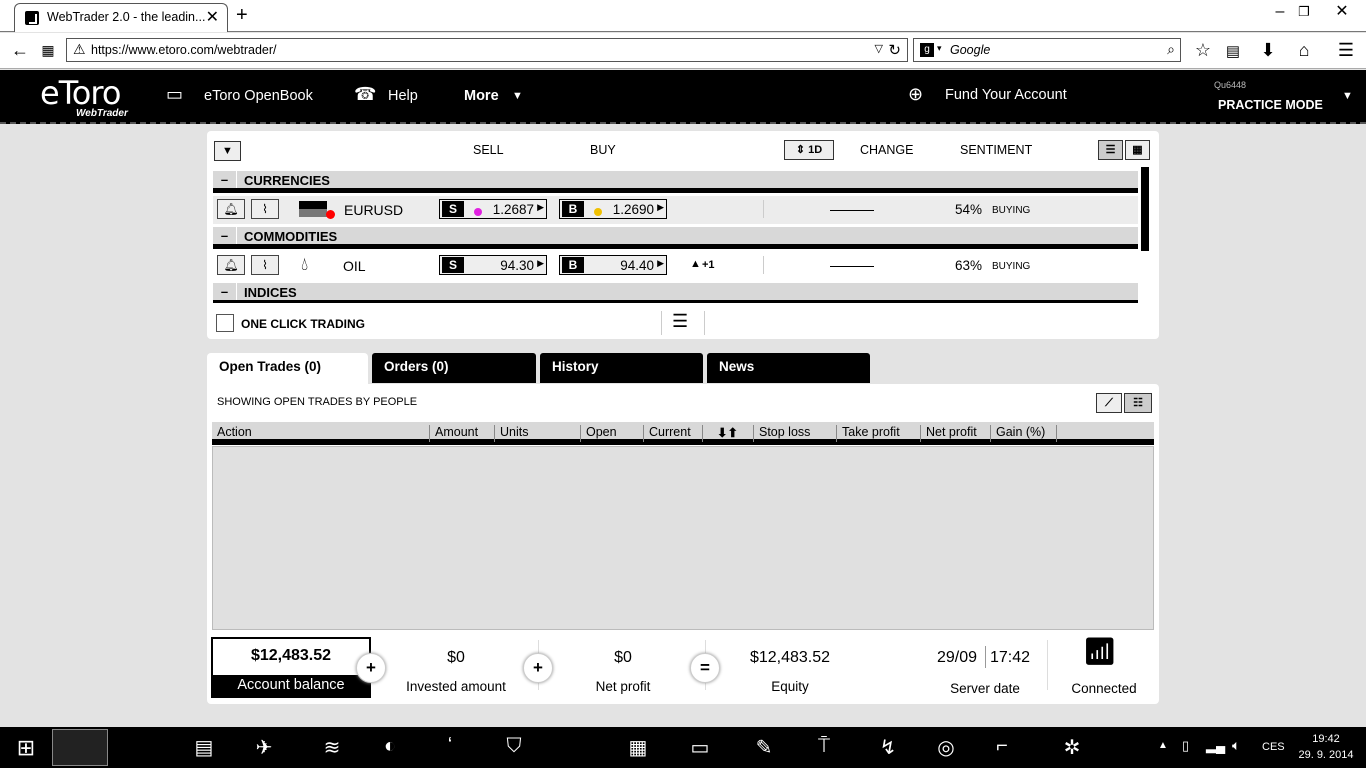 This screenshot has height=768, width=1366. Describe the element at coordinates (20, 50) in the screenshot. I see `back-arrow-icon: ←` at that location.